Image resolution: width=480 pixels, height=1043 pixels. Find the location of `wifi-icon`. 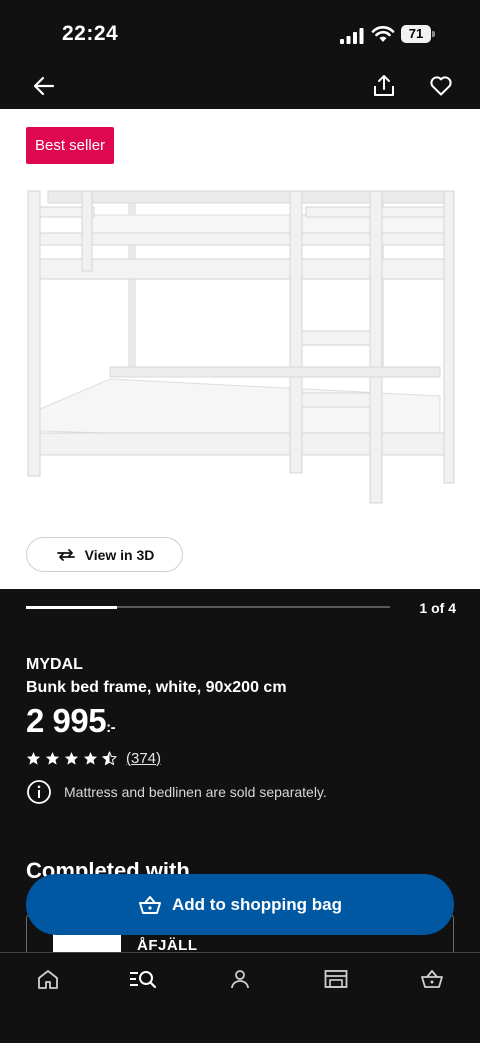

wifi-icon is located at coordinates (383, 34).